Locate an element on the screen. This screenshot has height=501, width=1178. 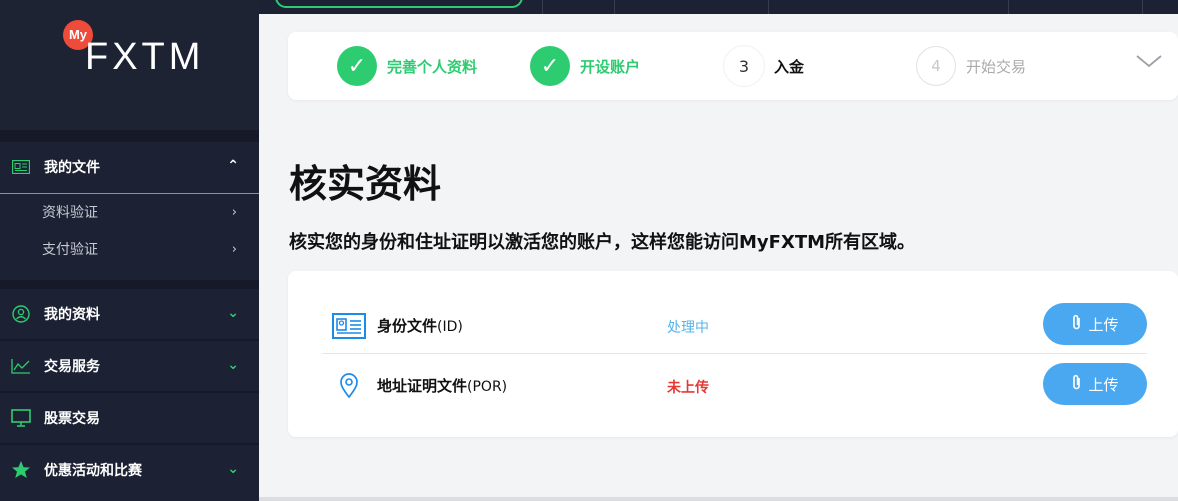
step-start-trading: 4 开始交易 is located at coordinates (971, 66).